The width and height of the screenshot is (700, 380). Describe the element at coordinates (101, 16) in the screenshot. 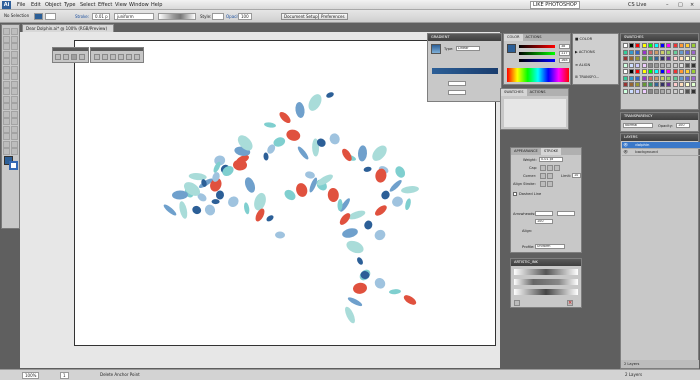

I see `stroke-weight-field: 0.01 p` at that location.